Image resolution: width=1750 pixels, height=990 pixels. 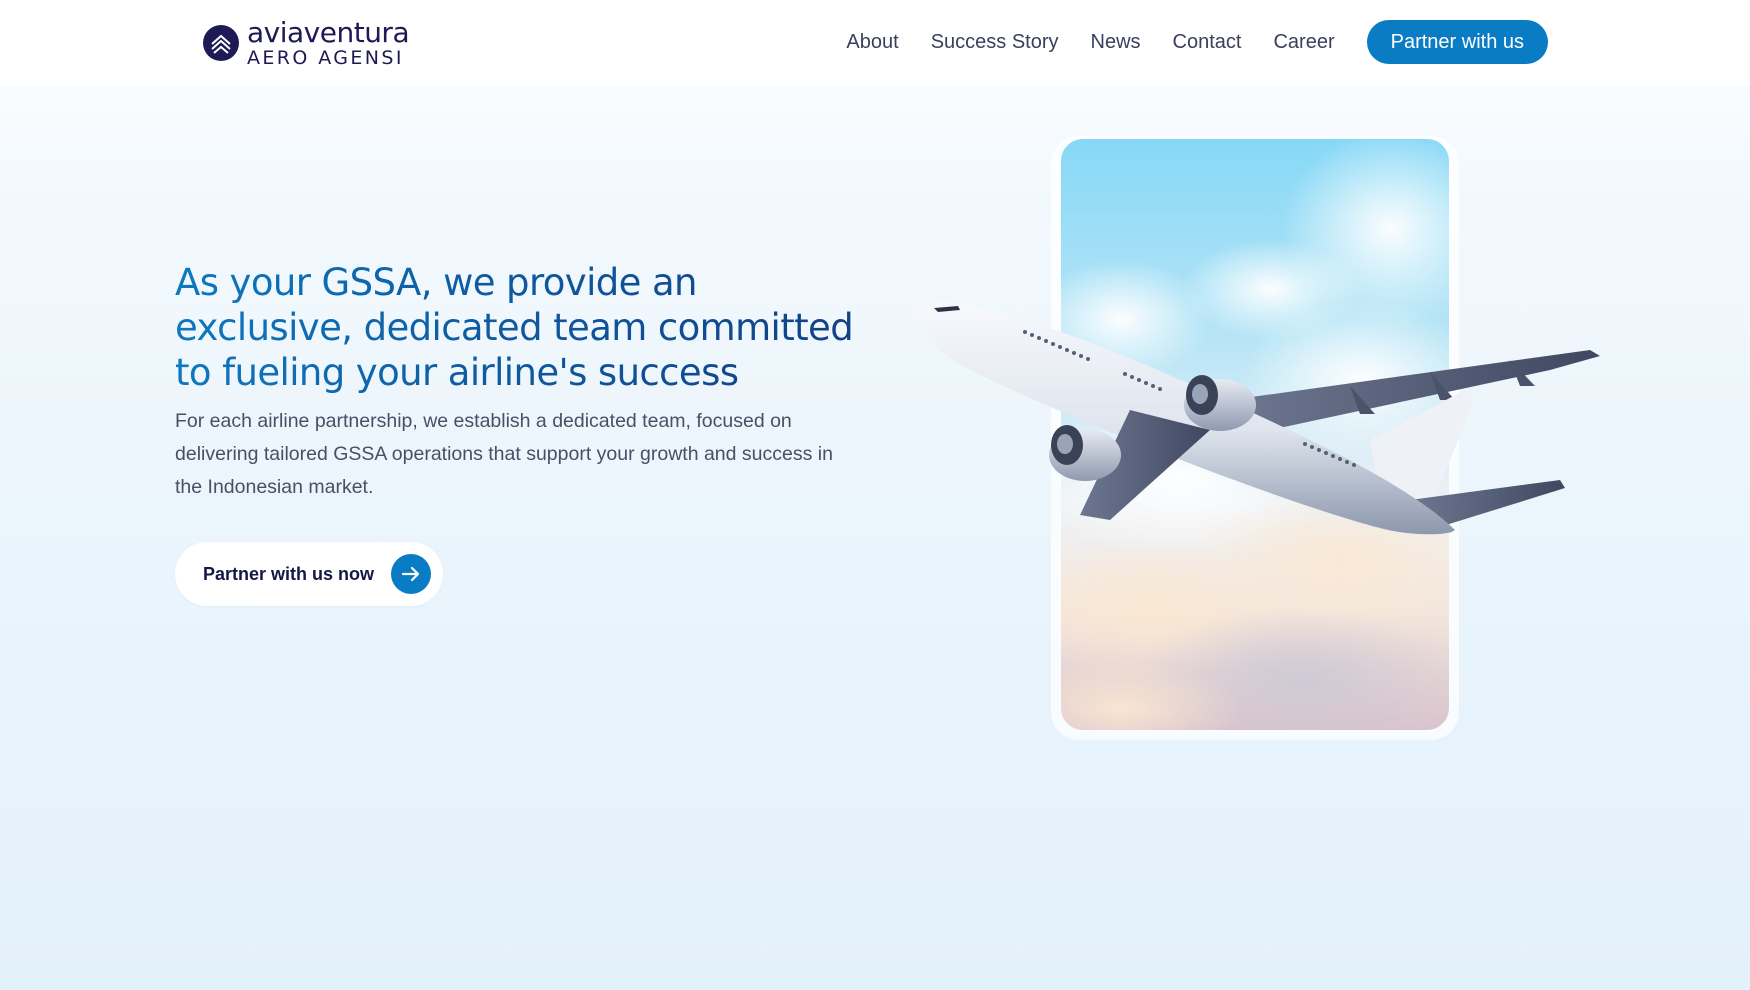 What do you see at coordinates (1303, 42) in the screenshot?
I see `nav-career: Career` at bounding box center [1303, 42].